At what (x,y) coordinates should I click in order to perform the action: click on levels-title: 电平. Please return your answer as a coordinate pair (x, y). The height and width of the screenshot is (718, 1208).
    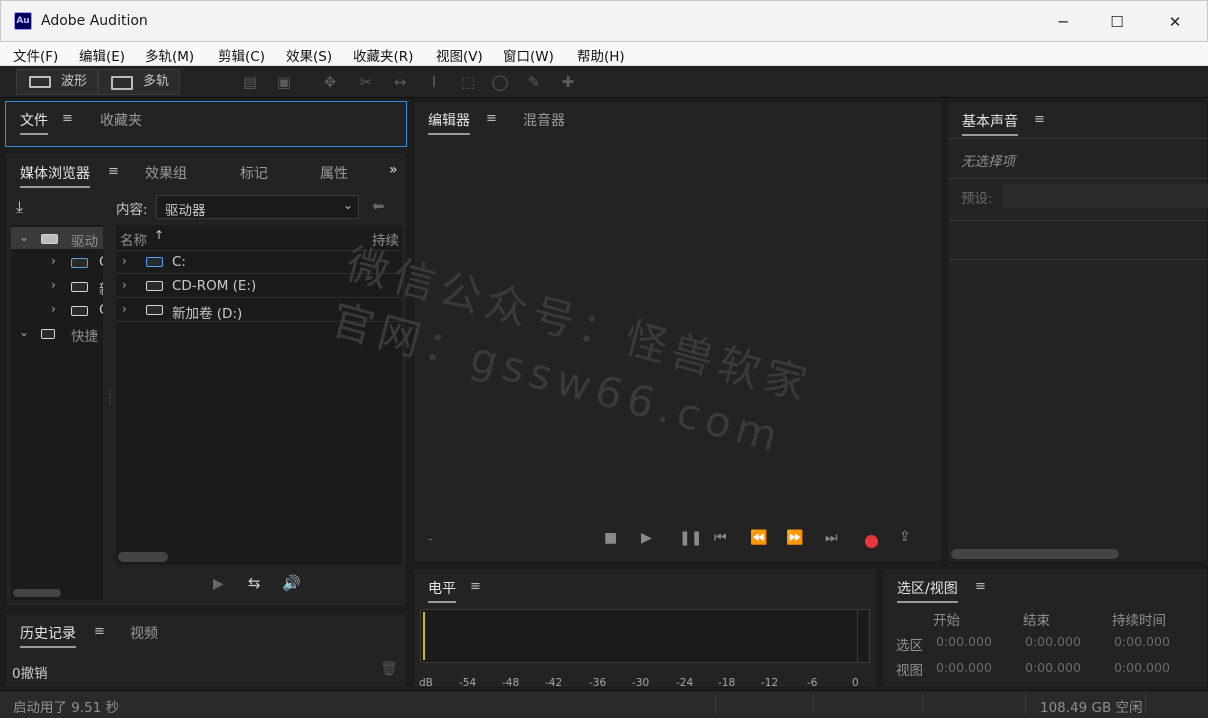
    Looking at the image, I should click on (442, 590).